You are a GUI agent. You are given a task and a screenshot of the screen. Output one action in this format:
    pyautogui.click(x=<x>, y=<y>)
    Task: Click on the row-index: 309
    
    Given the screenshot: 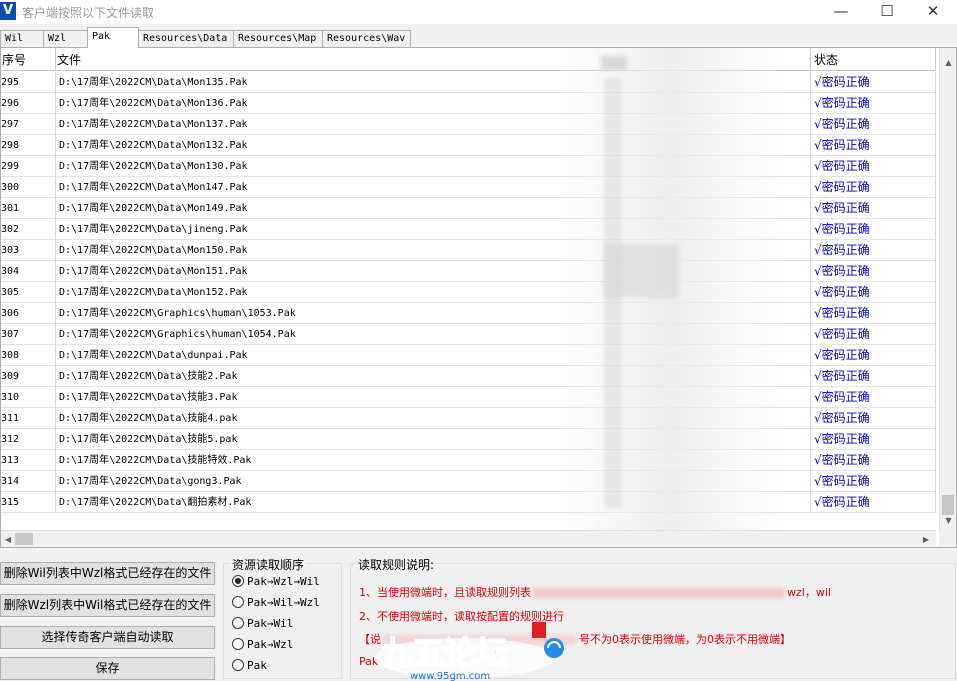 What is the action you would take?
    pyautogui.click(x=28, y=376)
    